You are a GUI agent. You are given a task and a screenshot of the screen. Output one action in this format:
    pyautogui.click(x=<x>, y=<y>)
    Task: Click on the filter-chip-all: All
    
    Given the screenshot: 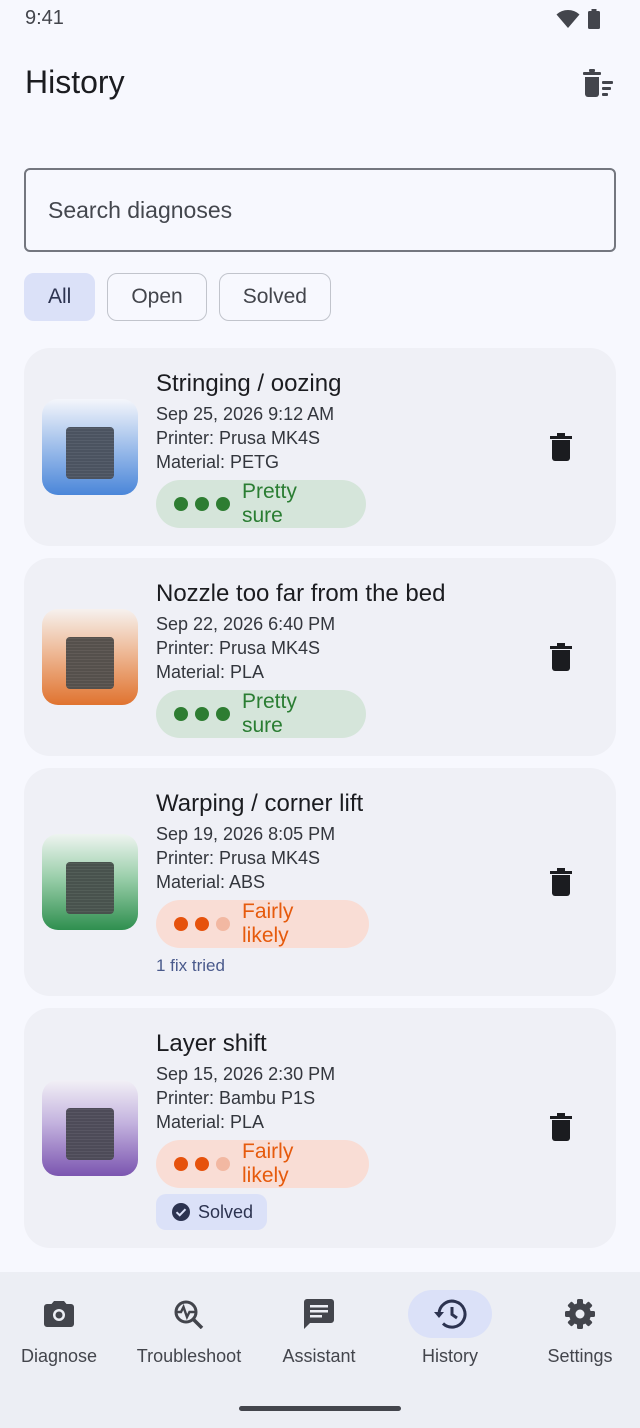 What is the action you would take?
    pyautogui.click(x=60, y=297)
    